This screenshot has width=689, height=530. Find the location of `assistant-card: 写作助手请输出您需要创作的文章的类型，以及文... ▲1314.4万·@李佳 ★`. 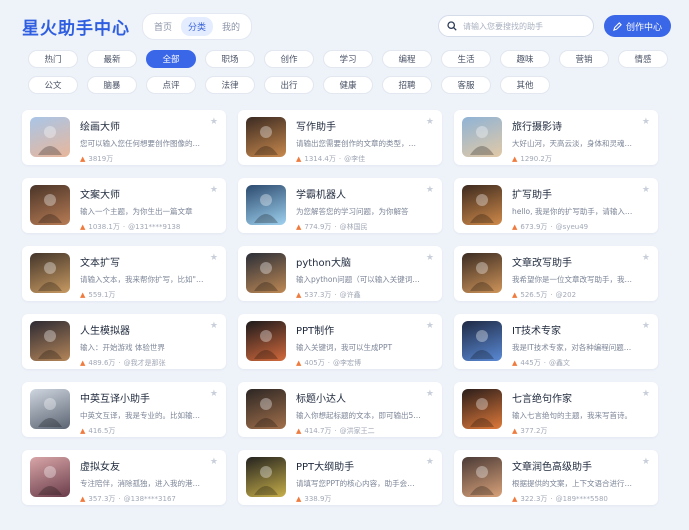

assistant-card: 写作助手请输出您需要创作的文章的类型，以及文... ▲1314.4万·@李佳 ★ is located at coordinates (340, 137).